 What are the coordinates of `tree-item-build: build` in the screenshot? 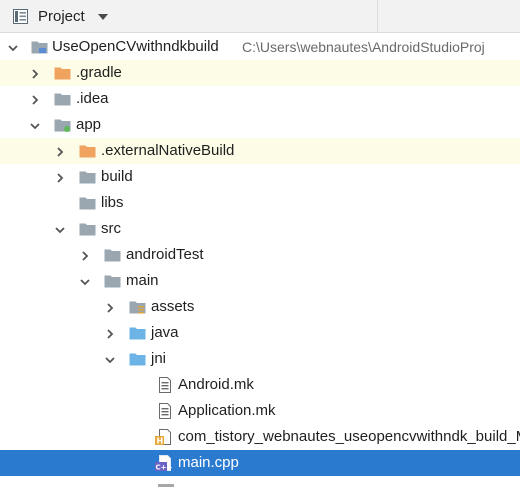 It's located at (260, 177).